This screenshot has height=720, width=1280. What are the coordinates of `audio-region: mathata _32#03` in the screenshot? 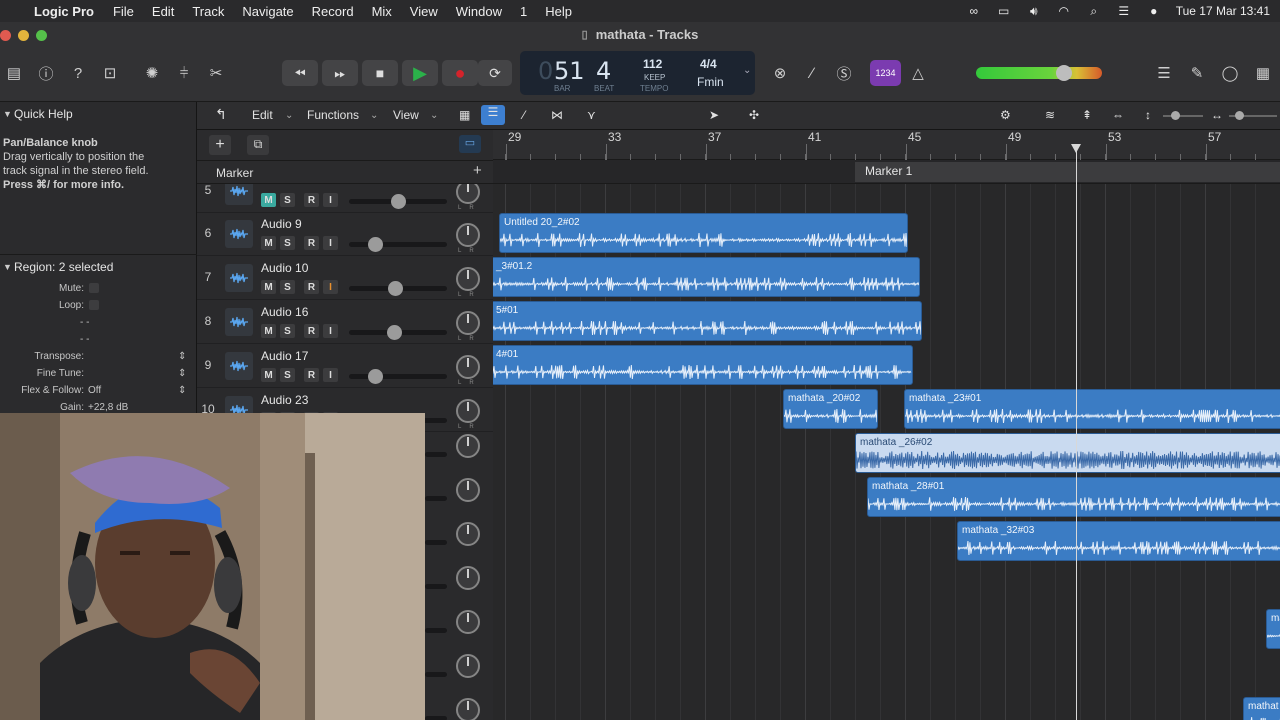 It's located at (1118, 541).